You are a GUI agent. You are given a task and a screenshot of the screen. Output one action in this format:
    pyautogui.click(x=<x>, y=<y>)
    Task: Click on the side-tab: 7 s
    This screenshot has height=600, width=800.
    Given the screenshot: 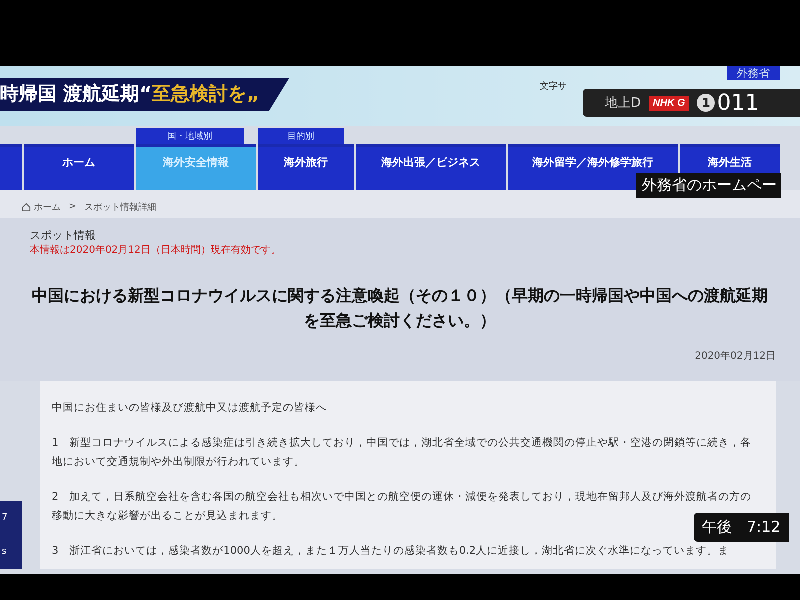 What is the action you would take?
    pyautogui.click(x=11, y=535)
    